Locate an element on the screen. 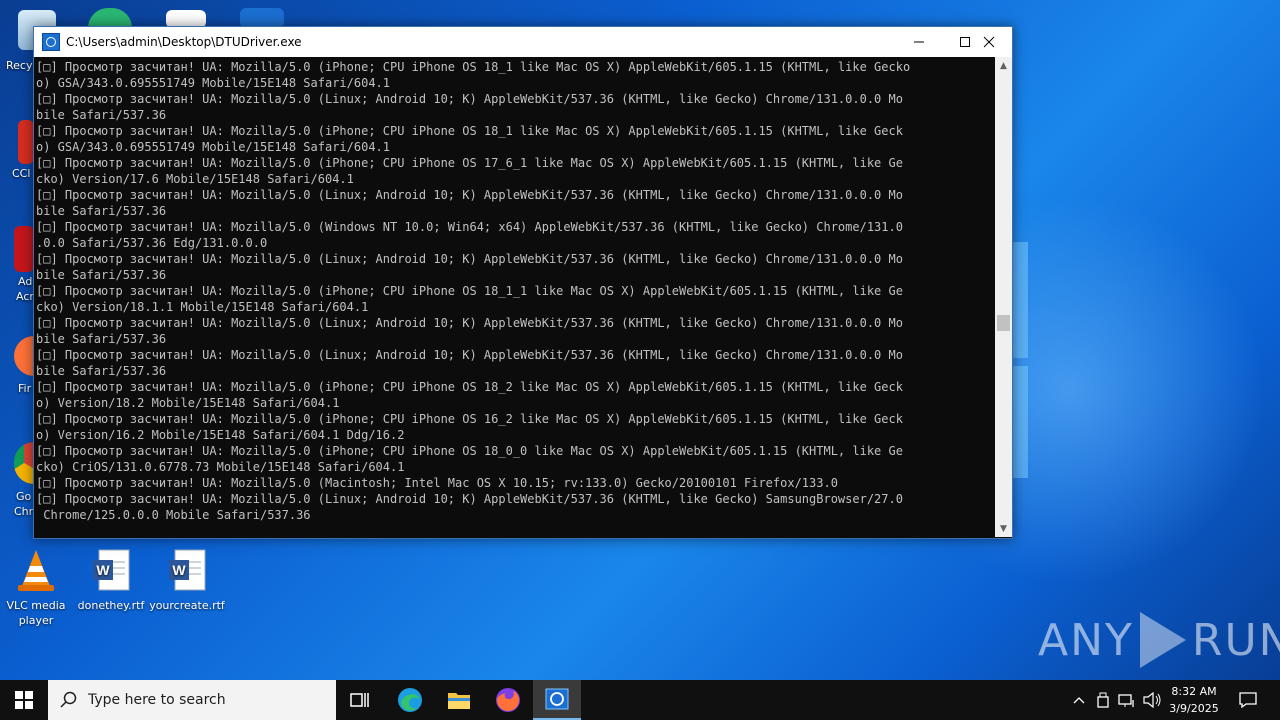  file-explorer-taskbar-button is located at coordinates (459, 700).